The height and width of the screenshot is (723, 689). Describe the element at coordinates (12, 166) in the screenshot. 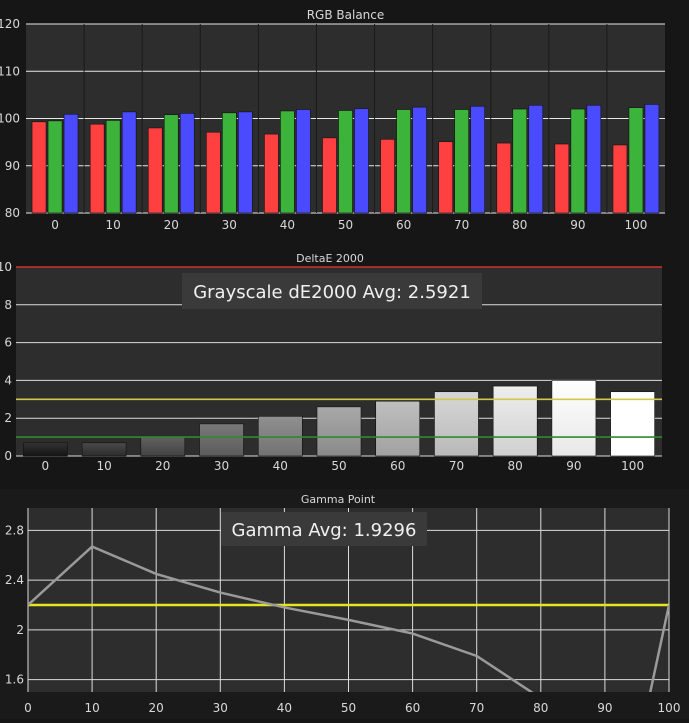

I see `y-tick-label: 90` at that location.